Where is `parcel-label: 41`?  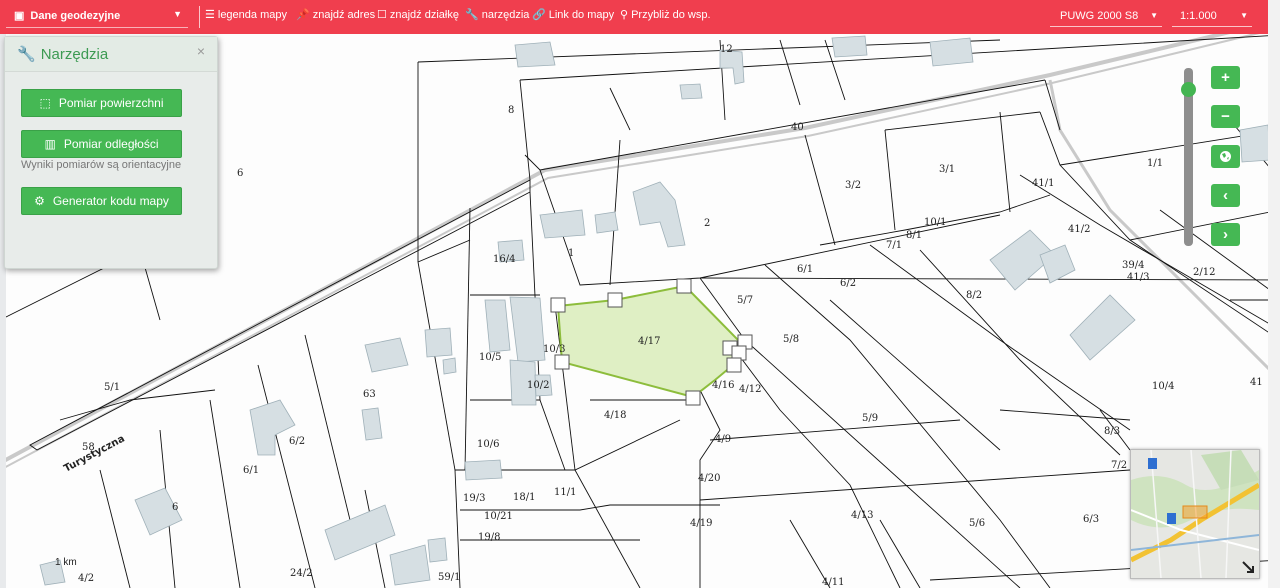 parcel-label: 41 is located at coordinates (1256, 382).